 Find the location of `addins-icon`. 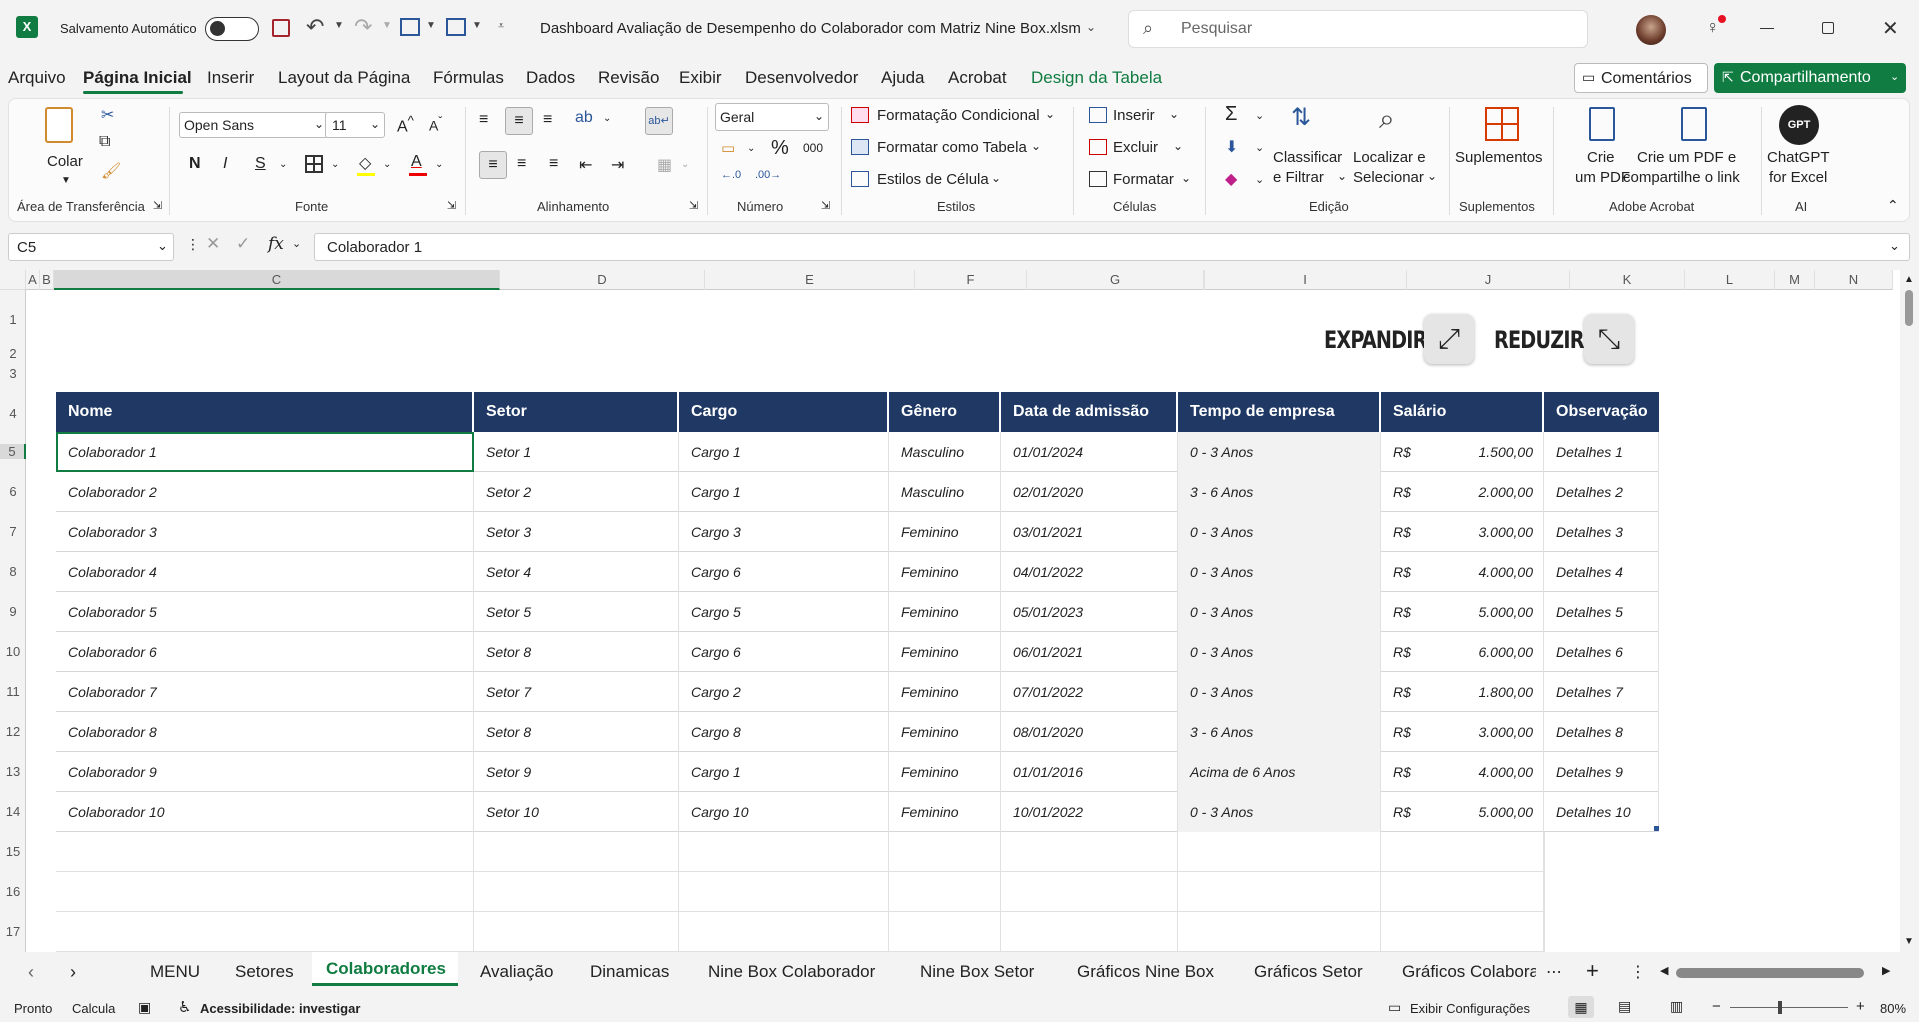

addins-icon is located at coordinates (1502, 124).